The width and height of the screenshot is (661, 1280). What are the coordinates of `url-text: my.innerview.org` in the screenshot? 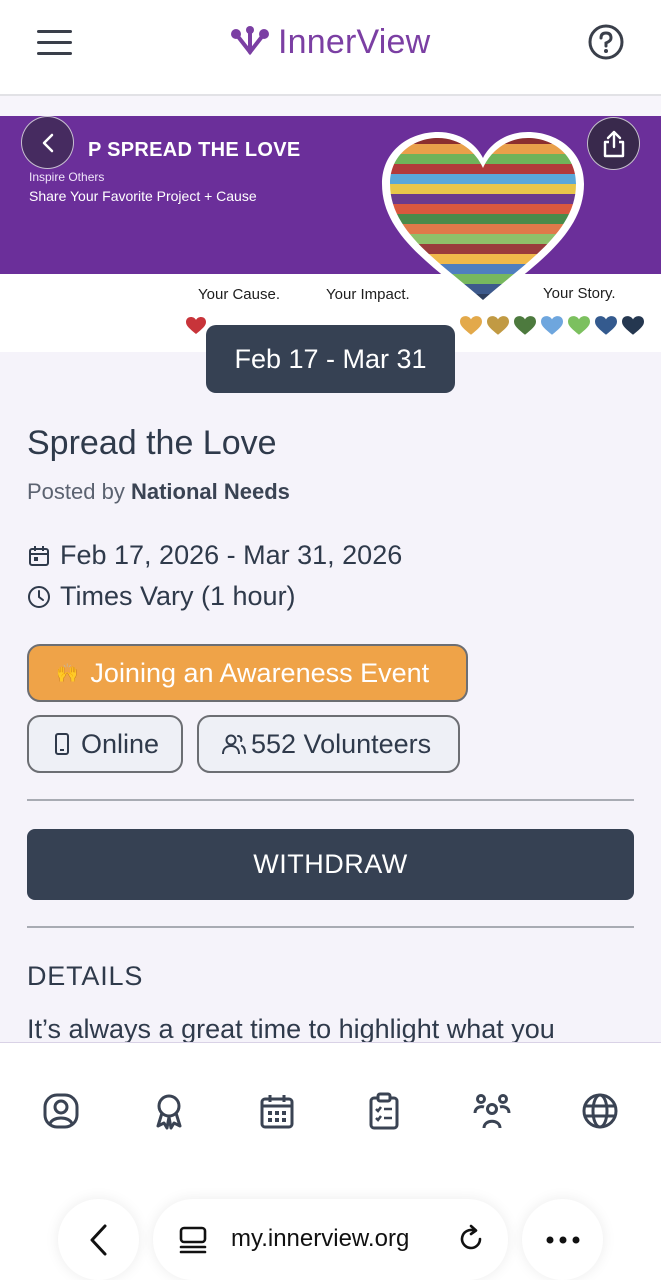 It's located at (320, 1238).